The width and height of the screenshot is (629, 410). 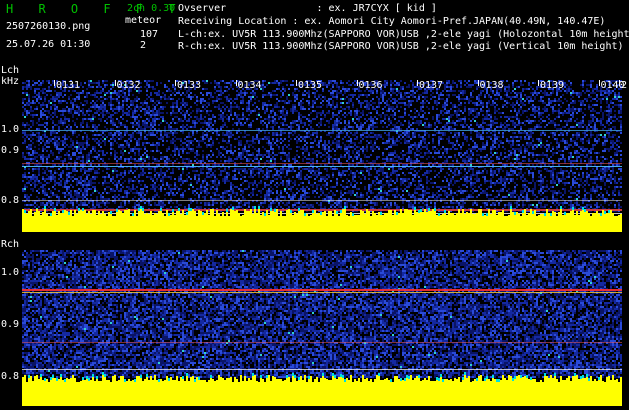 What do you see at coordinates (10, 325) in the screenshot?
I see `rch-ytick-2: 0.9` at bounding box center [10, 325].